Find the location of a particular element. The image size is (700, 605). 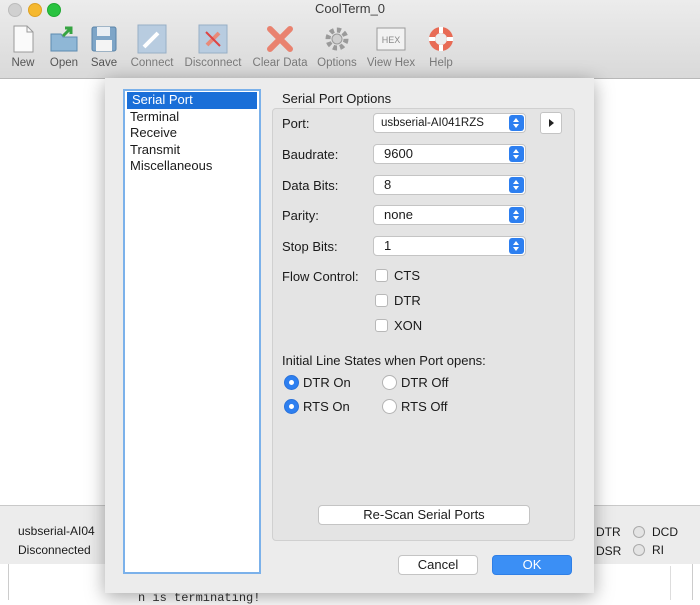

terminal-text: n is terminating! is located at coordinates (199, 598).